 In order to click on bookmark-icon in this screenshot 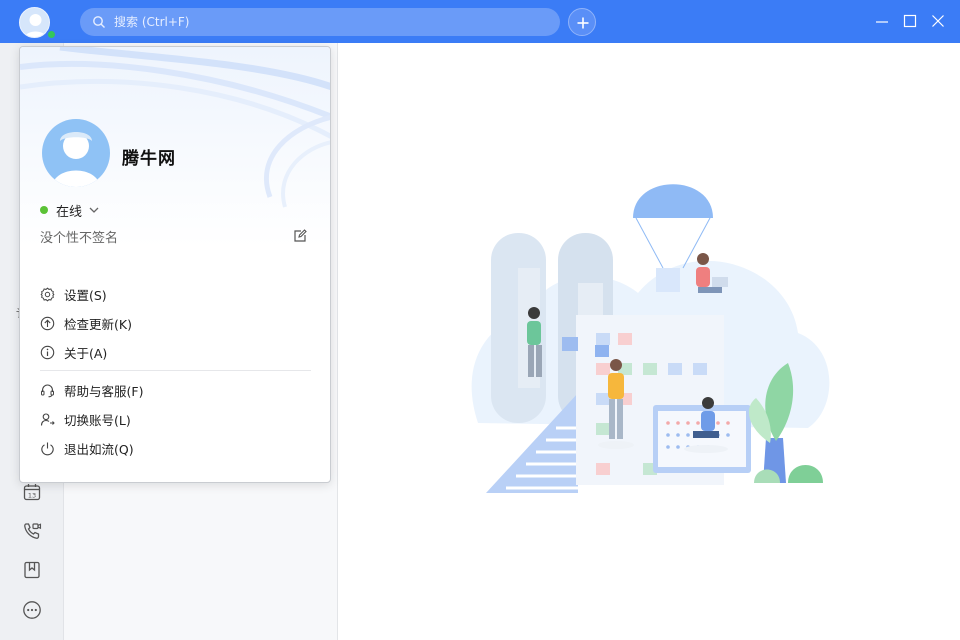, I will do `click(32, 570)`.